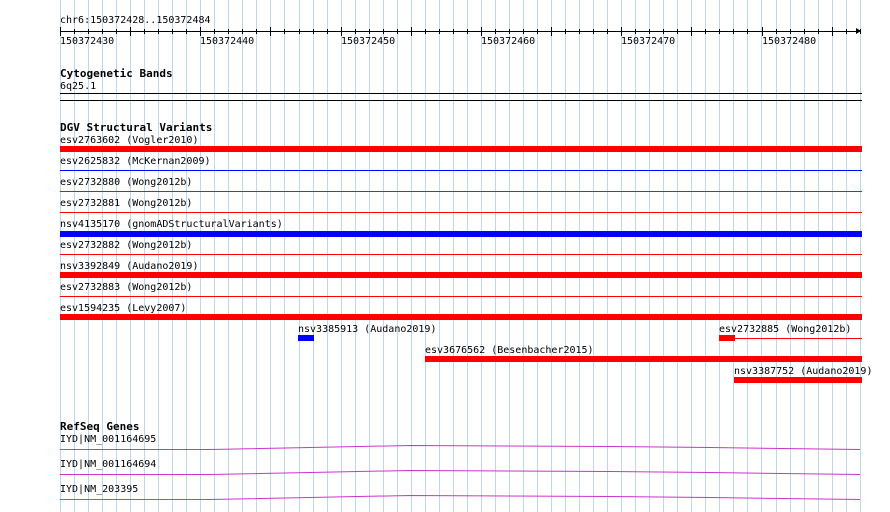 The image size is (890, 512). I want to click on transcript-lines, so click(460, 472).